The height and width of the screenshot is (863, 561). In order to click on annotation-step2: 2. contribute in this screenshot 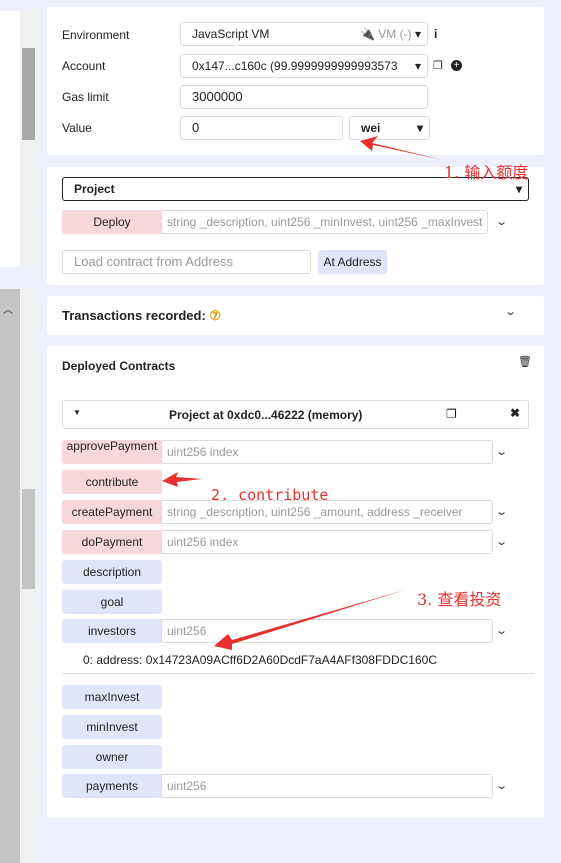, I will do `click(270, 495)`.